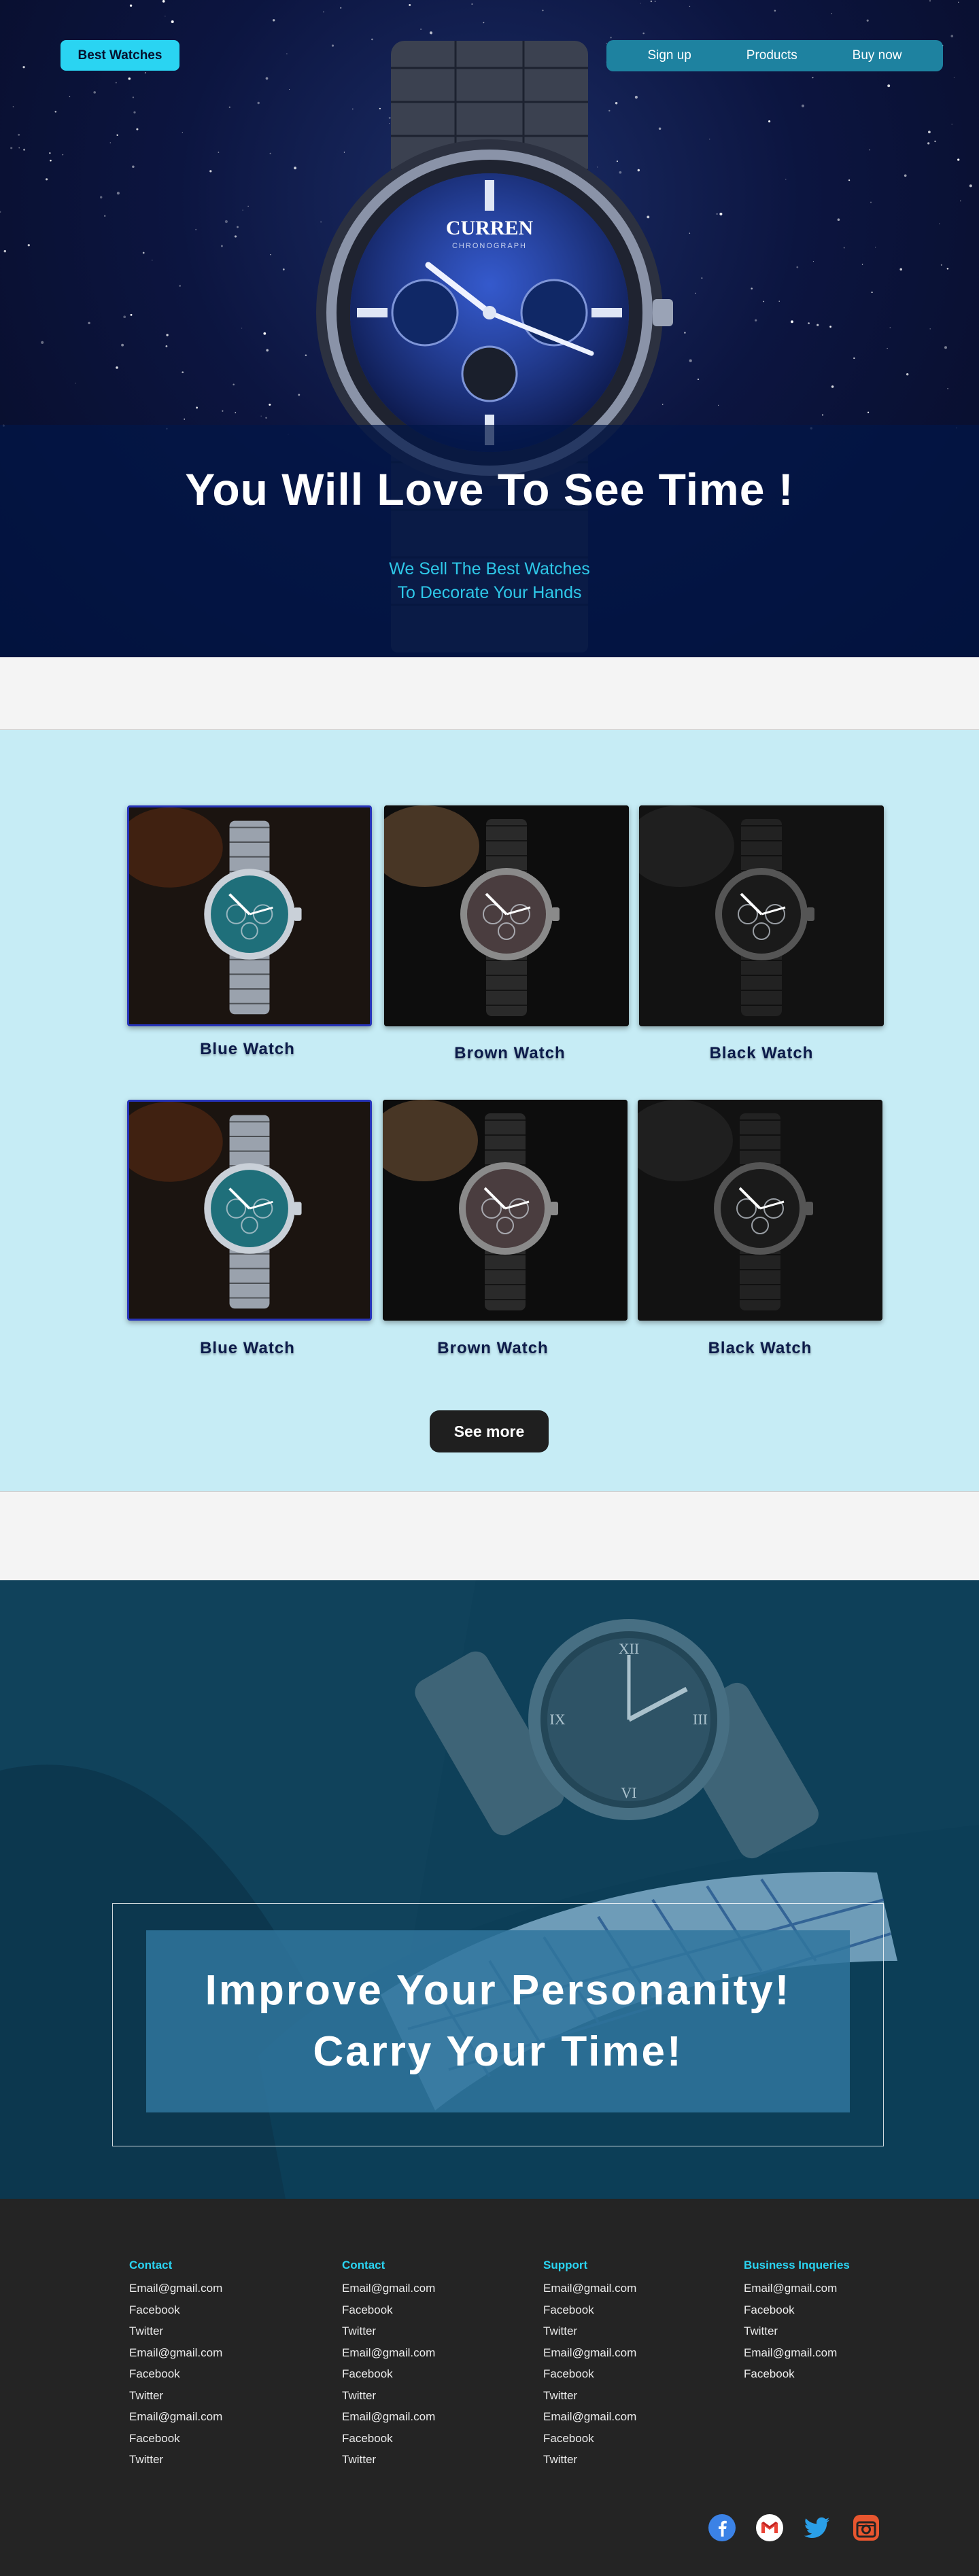 The width and height of the screenshot is (979, 2576). What do you see at coordinates (770, 2528) in the screenshot?
I see `gmail-icon` at bounding box center [770, 2528].